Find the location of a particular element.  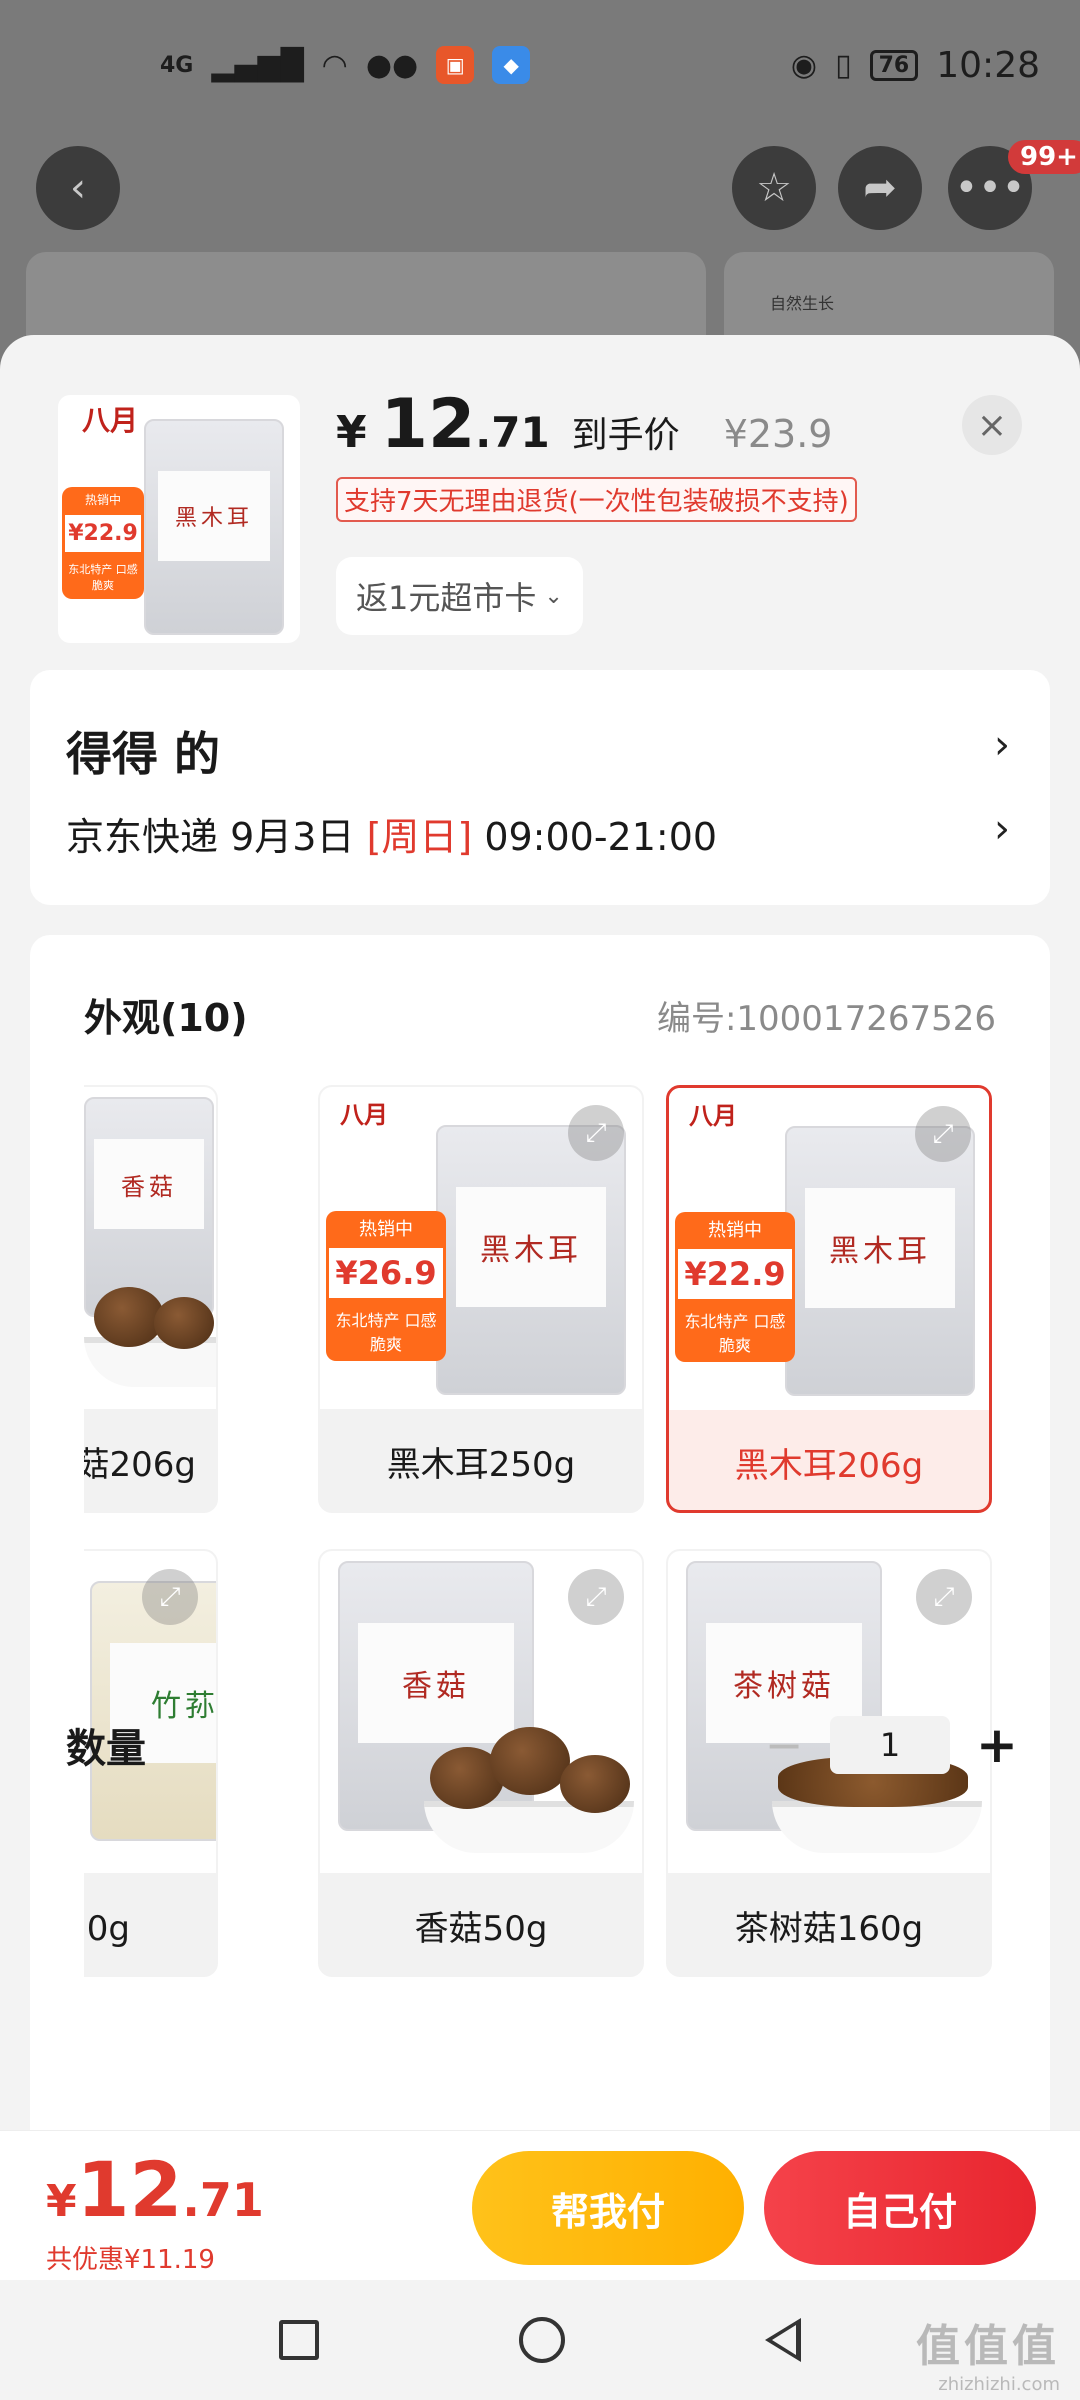

recipient-name: 得得 的 is located at coordinates (143, 754).